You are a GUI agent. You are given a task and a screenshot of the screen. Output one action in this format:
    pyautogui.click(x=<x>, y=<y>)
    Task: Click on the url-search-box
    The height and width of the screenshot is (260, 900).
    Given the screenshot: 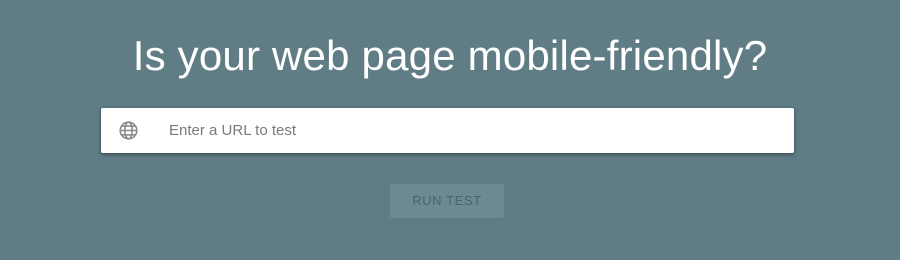 What is the action you would take?
    pyautogui.click(x=447, y=130)
    